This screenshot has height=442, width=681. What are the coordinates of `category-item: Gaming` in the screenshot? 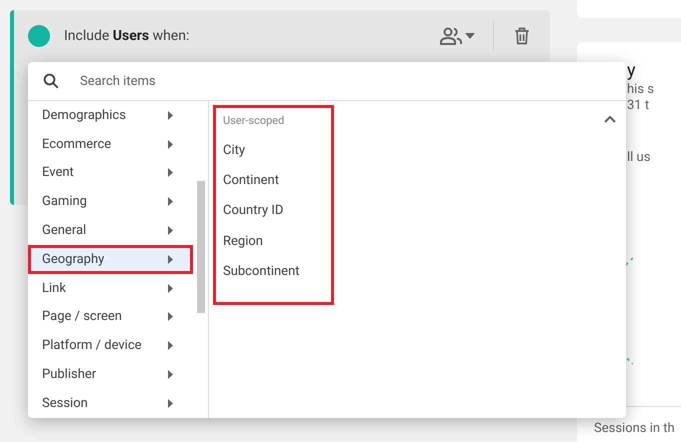 It's located at (110, 201).